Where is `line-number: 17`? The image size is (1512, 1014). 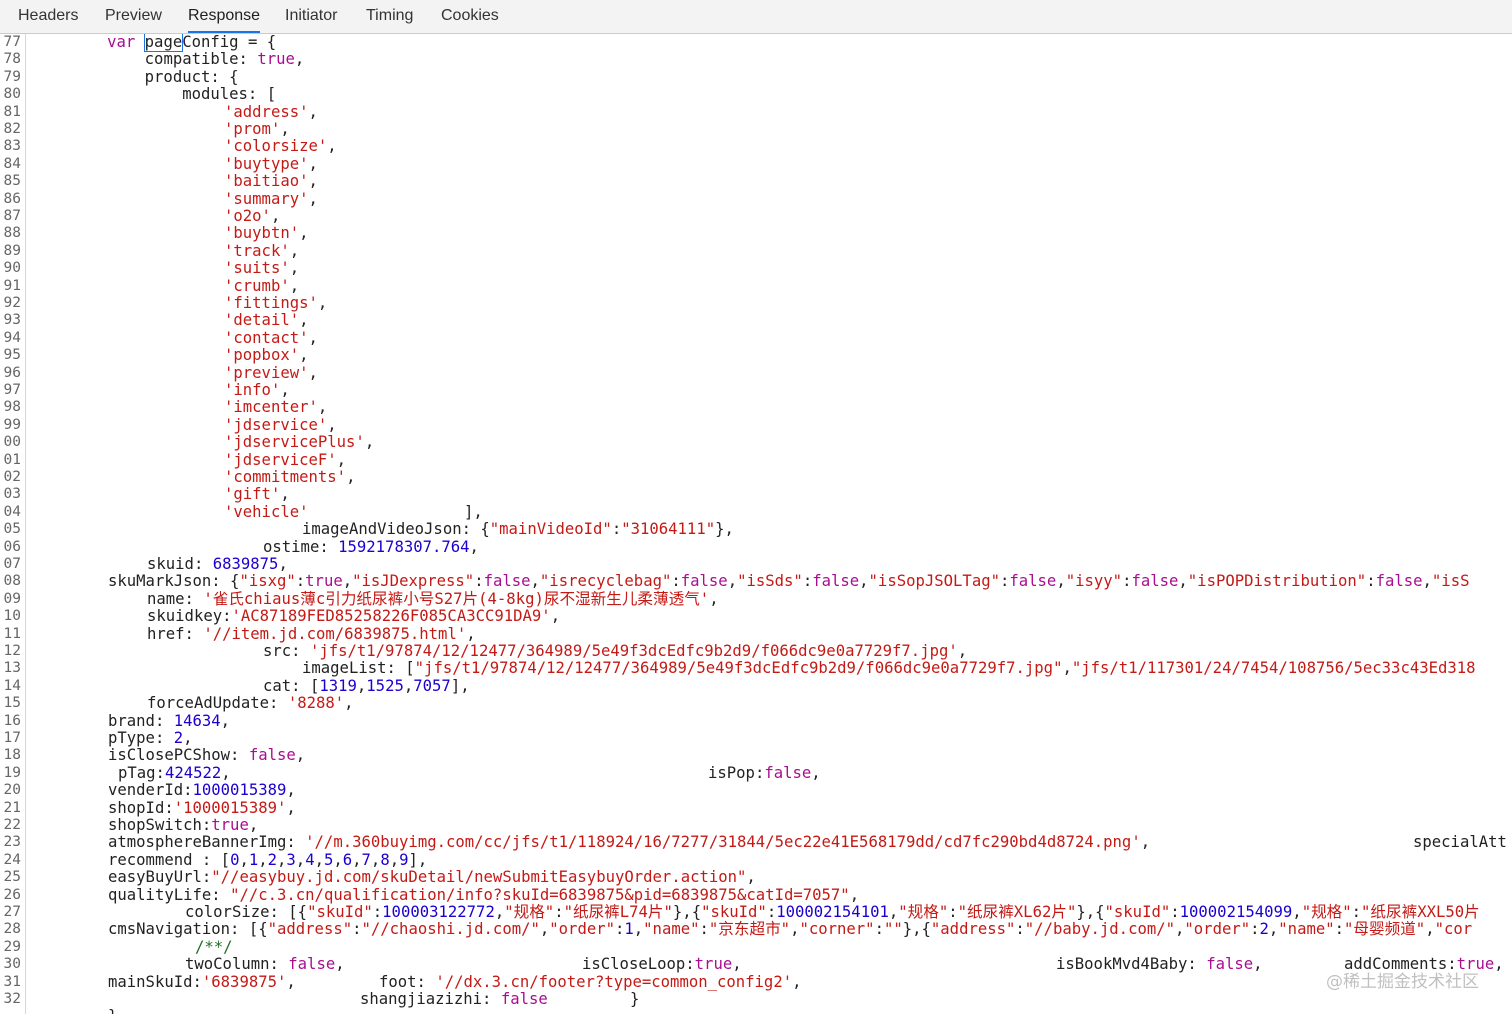
line-number: 17 is located at coordinates (12, 738).